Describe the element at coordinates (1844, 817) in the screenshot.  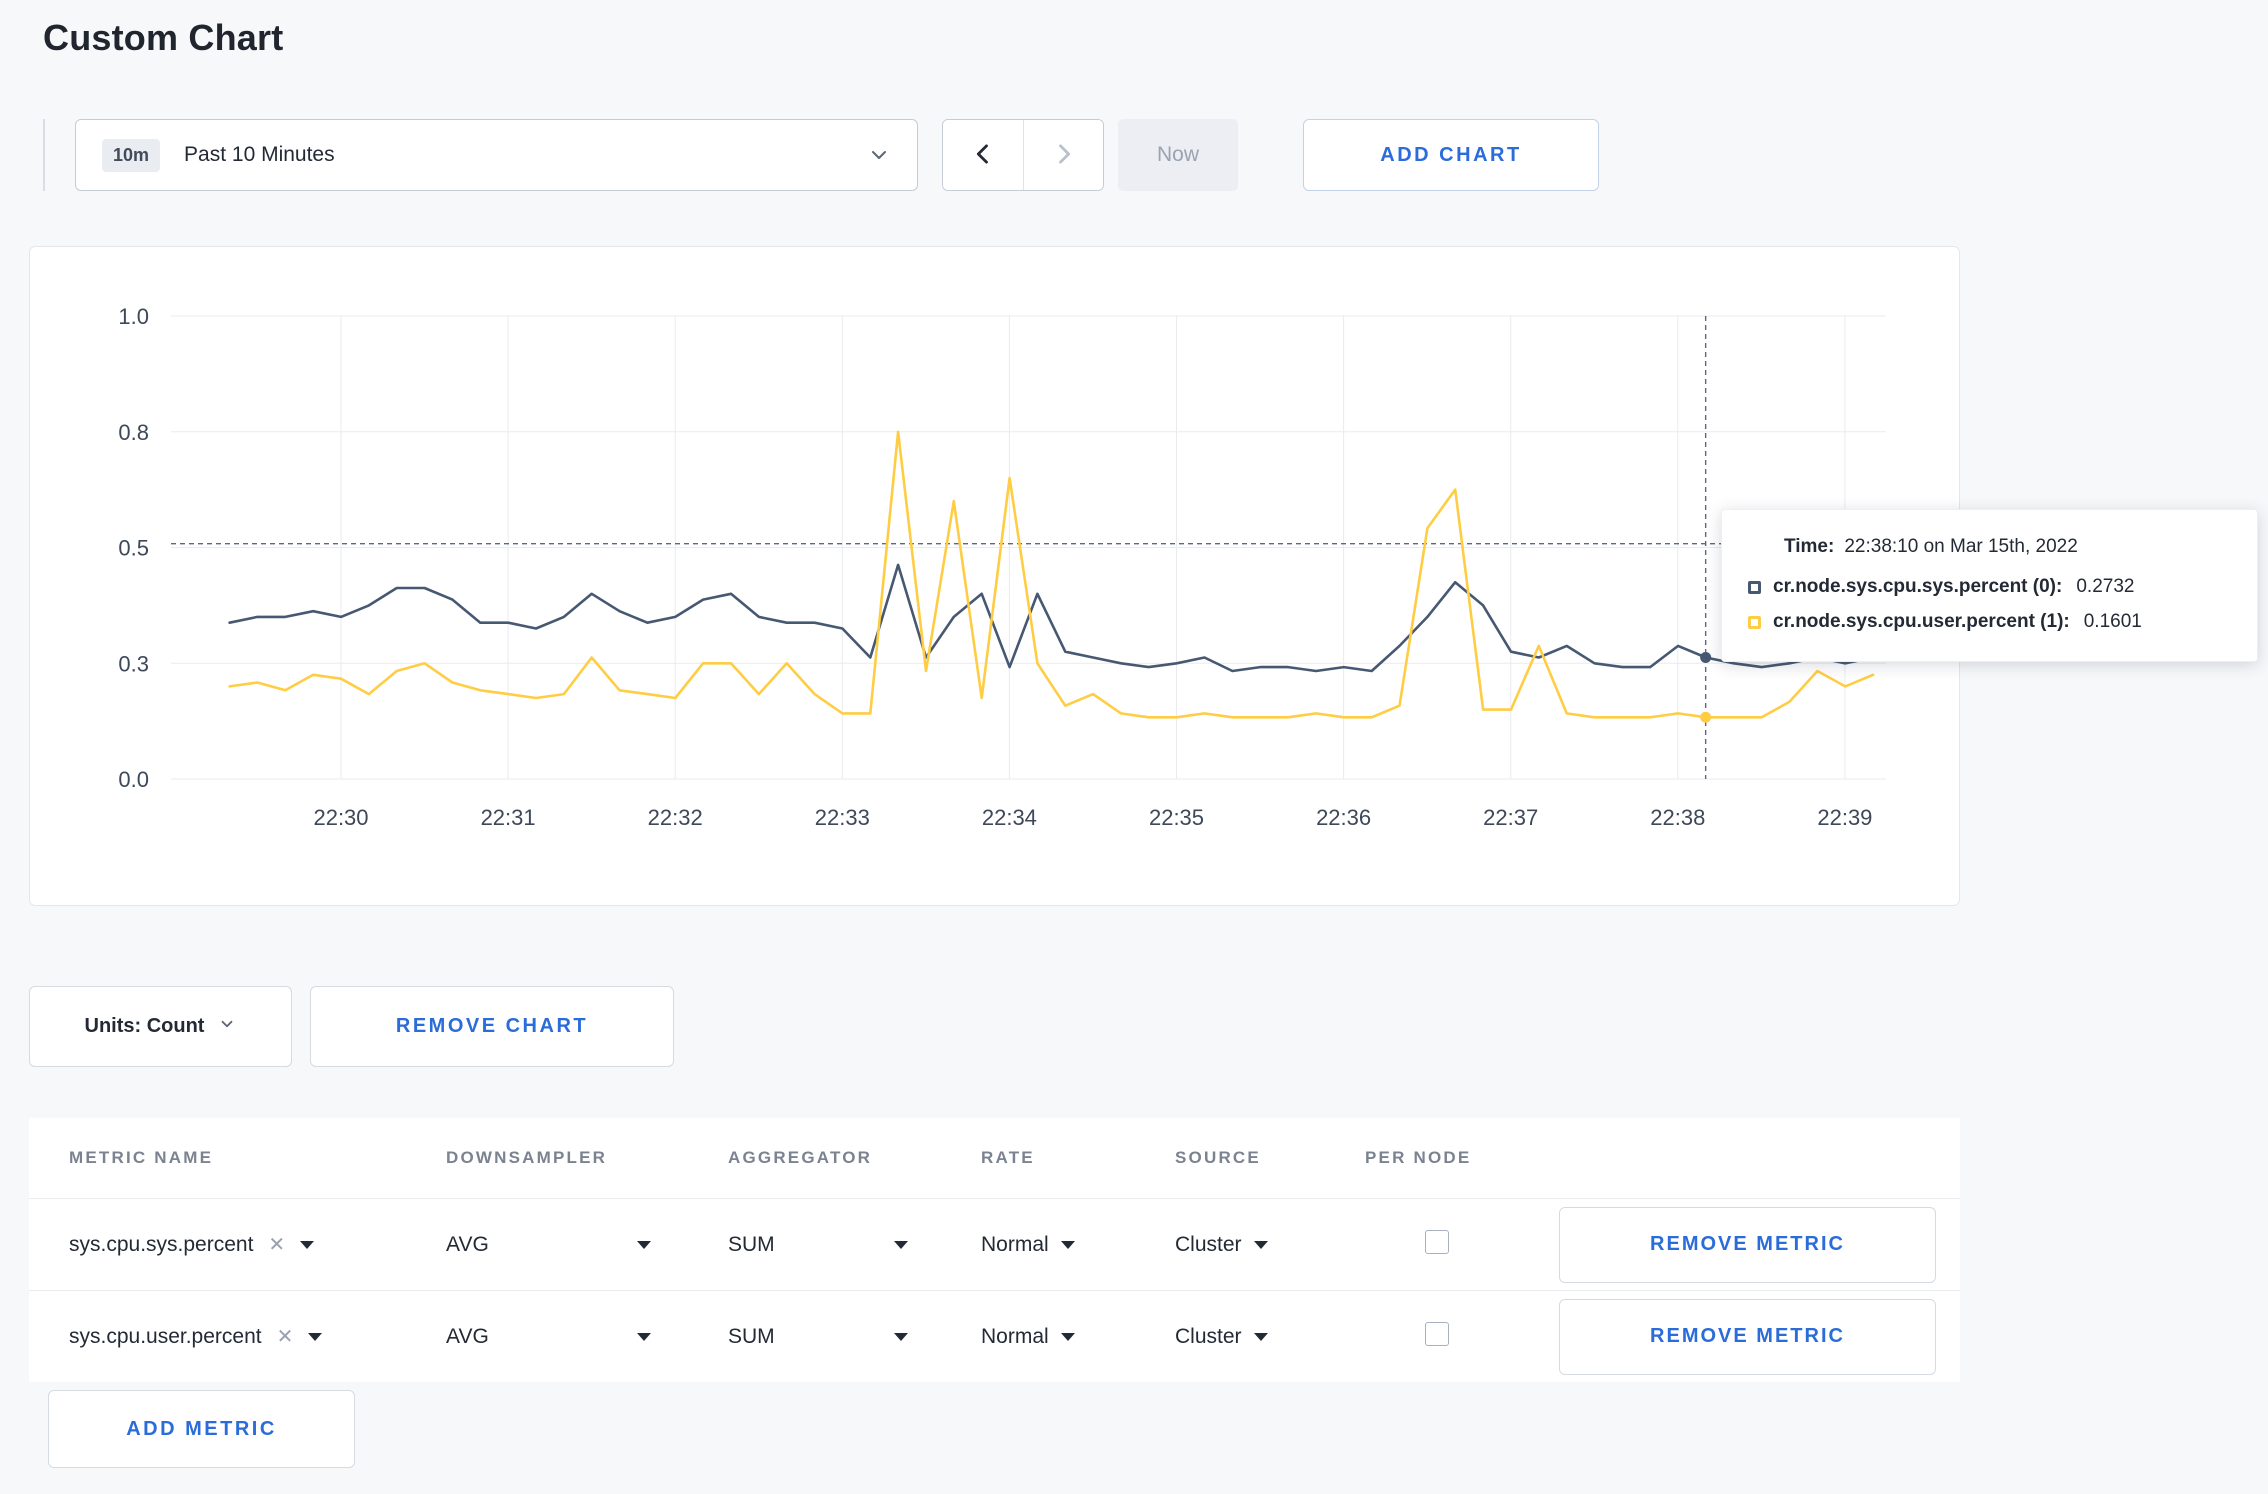
I see `svg-text: 22:39` at that location.